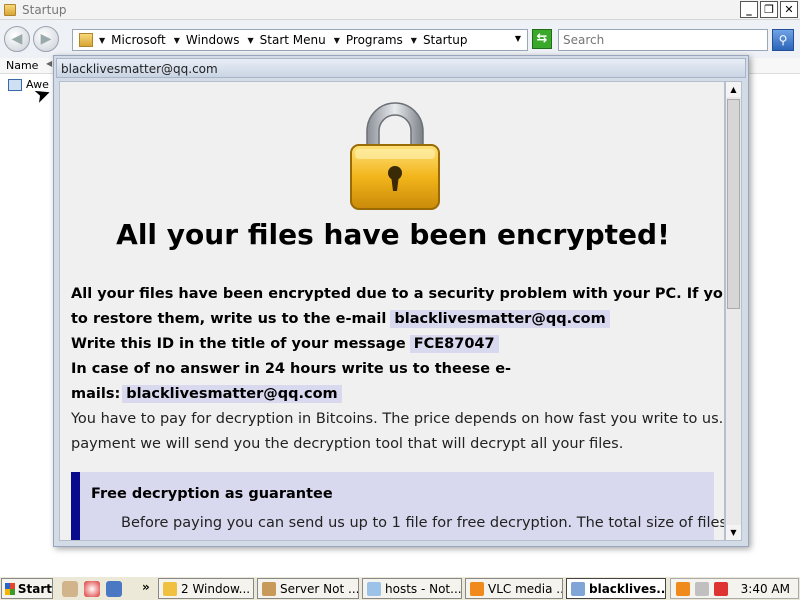 Image resolution: width=800 pixels, height=600 pixels. What do you see at coordinates (10, 588) in the screenshot?
I see `windows-logo-icon` at bounding box center [10, 588].